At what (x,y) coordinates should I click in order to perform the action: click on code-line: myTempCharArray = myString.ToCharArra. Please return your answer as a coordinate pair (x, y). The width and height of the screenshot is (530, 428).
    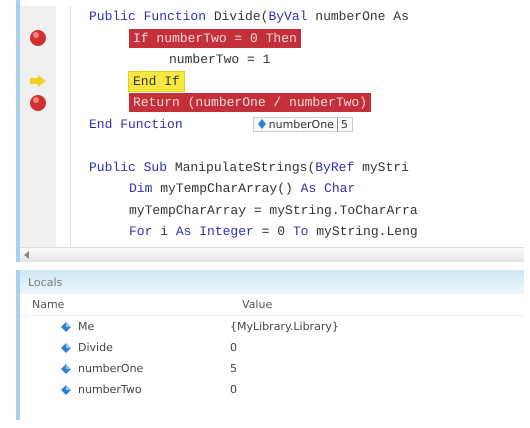
    Looking at the image, I should click on (273, 210).